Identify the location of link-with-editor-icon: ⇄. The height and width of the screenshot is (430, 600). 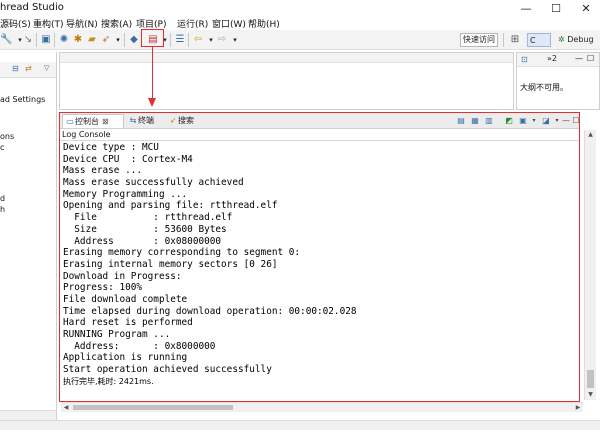
(28, 68).